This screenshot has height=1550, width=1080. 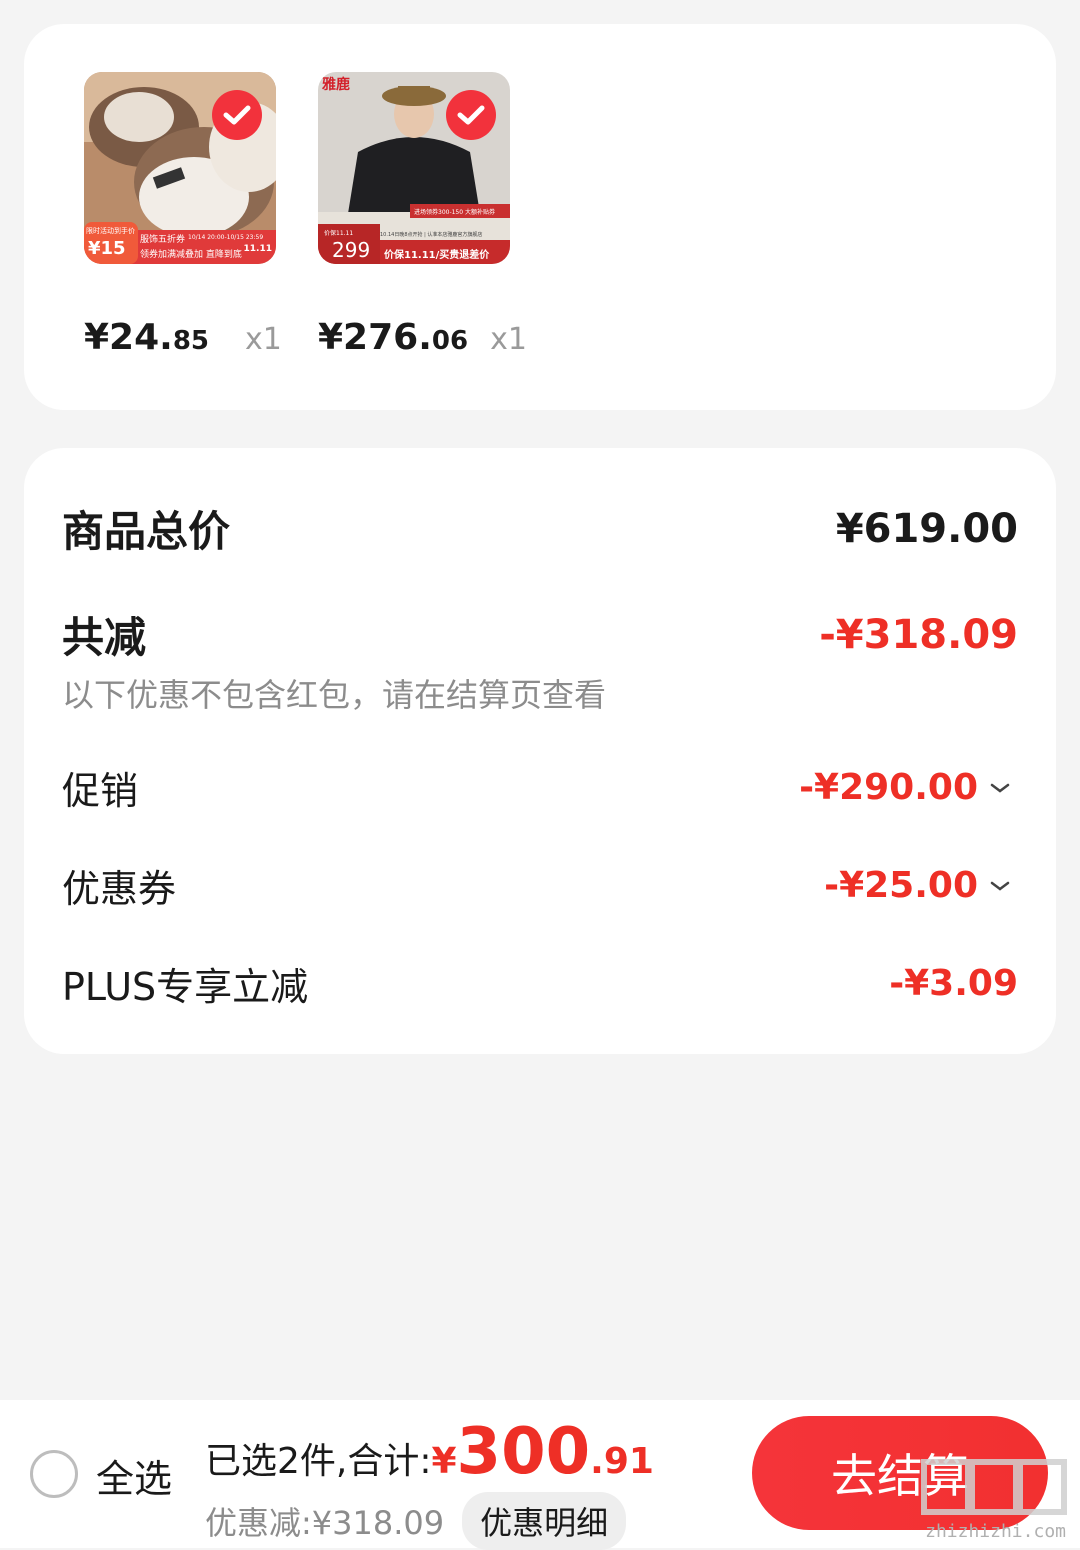 I want to click on total-line: 已选2件,合计: ¥ 300 .91, so click(x=429, y=1452).